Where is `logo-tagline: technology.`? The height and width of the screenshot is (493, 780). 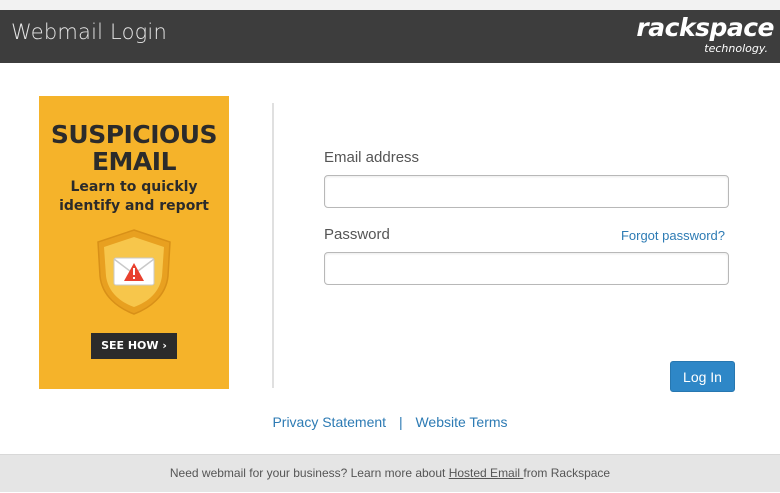
logo-tagline: technology. is located at coordinates (736, 48).